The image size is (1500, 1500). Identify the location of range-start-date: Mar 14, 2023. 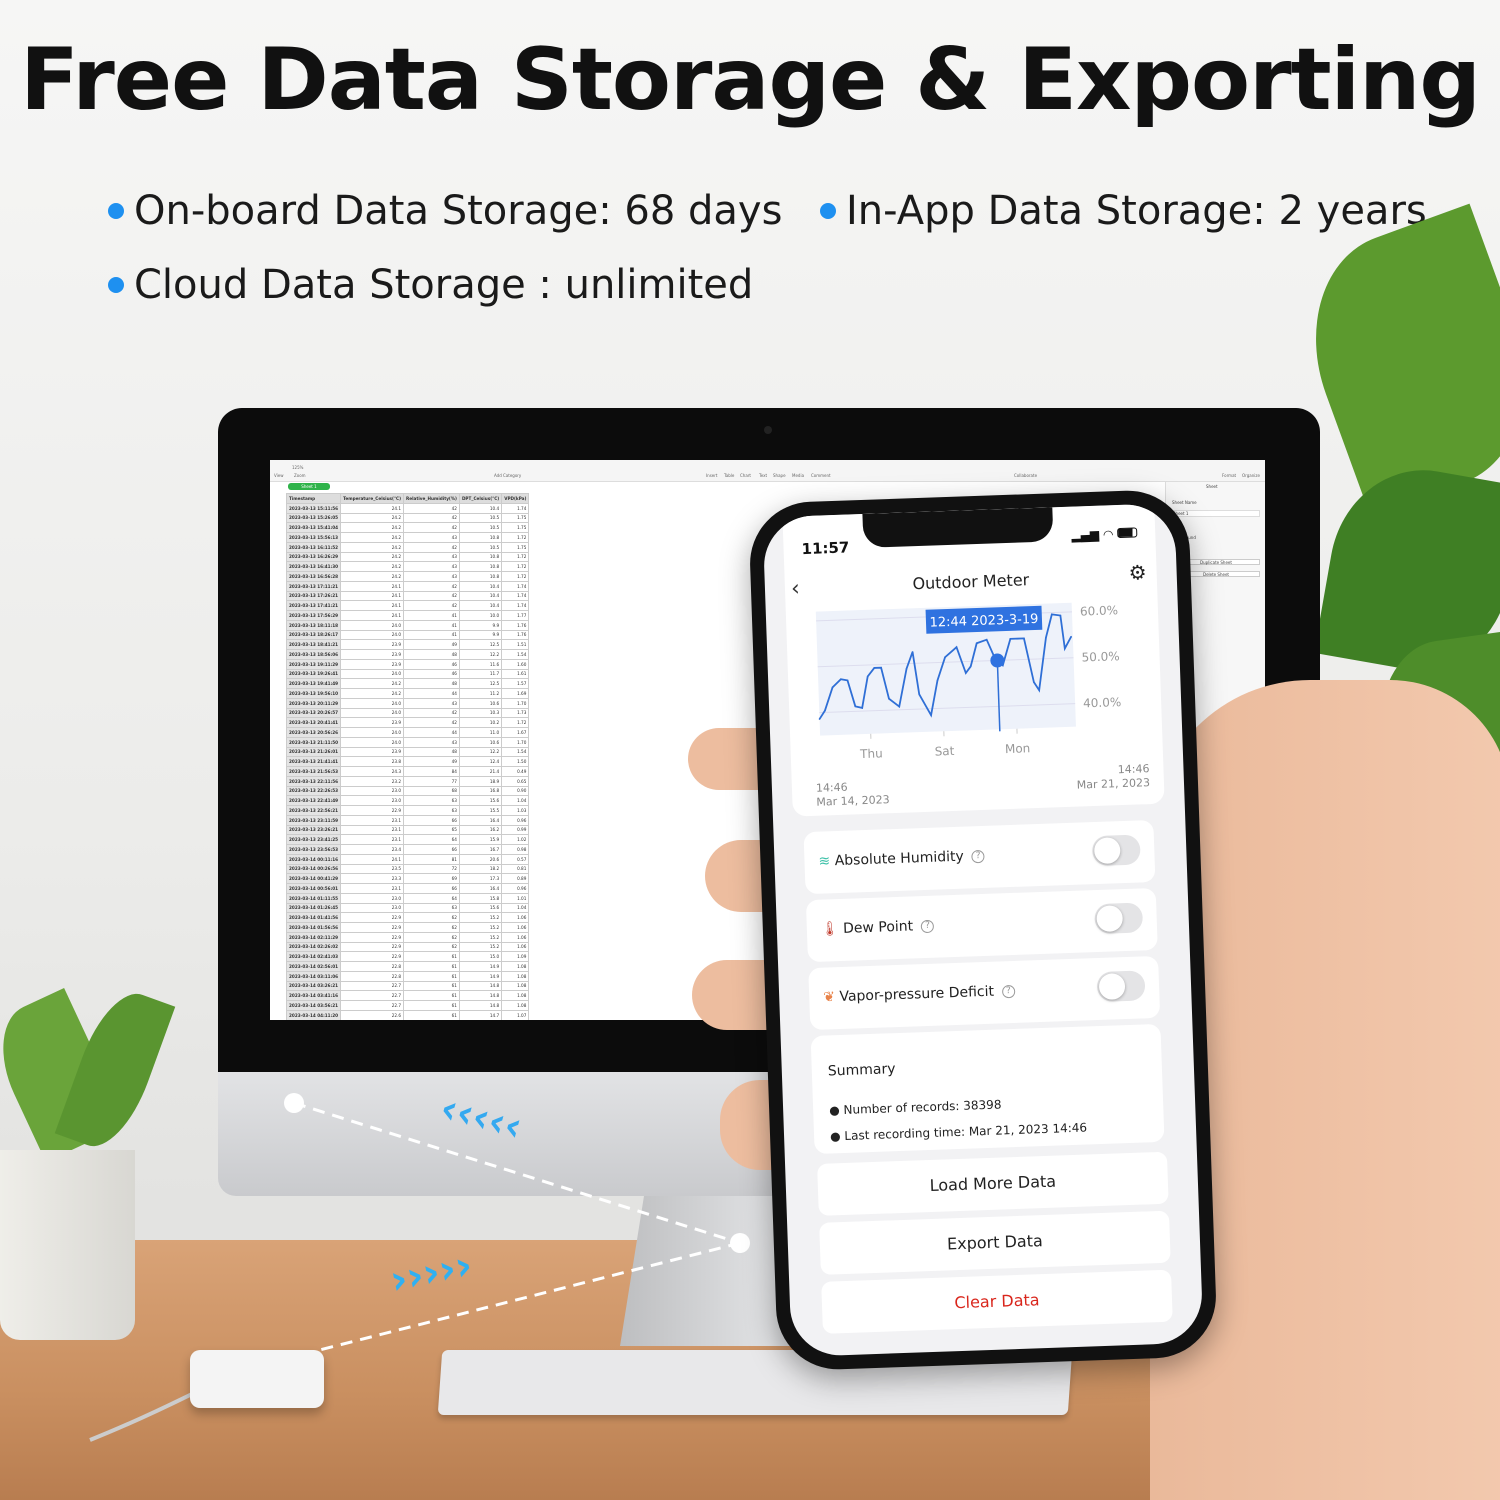
(853, 801).